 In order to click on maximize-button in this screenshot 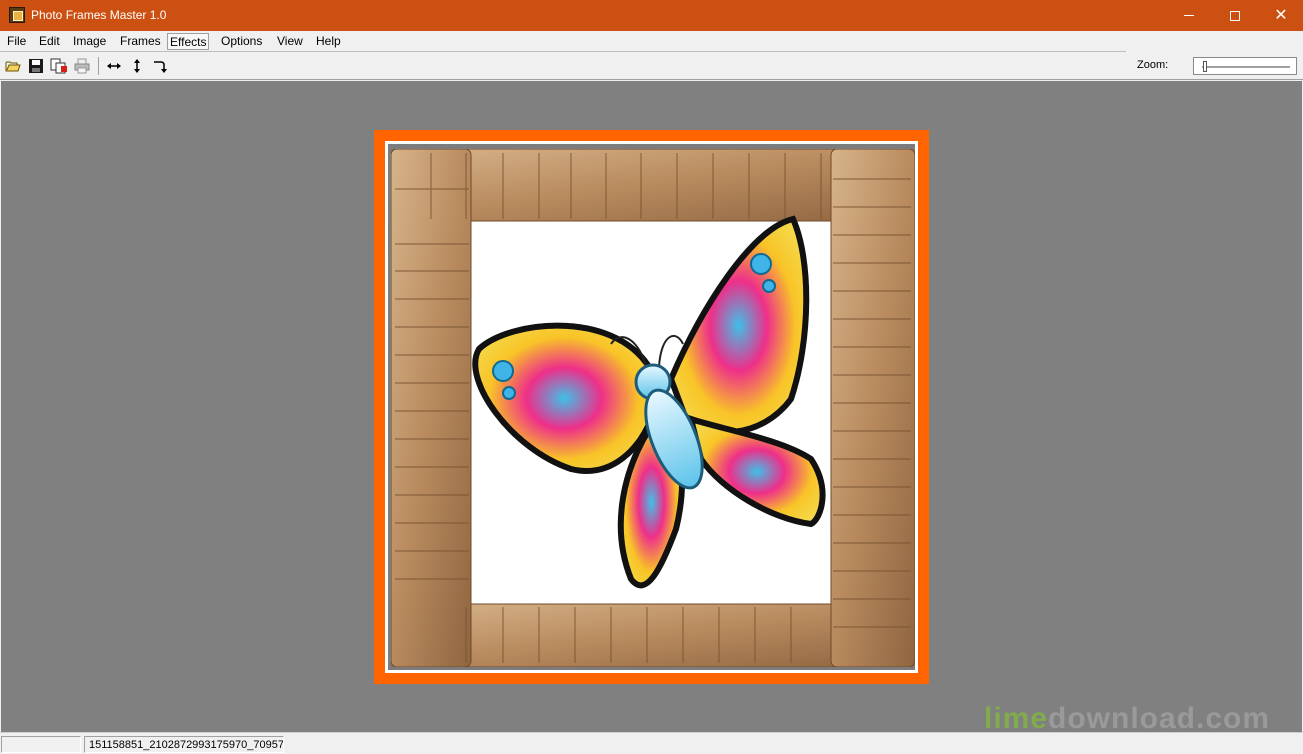, I will do `click(1235, 15)`.